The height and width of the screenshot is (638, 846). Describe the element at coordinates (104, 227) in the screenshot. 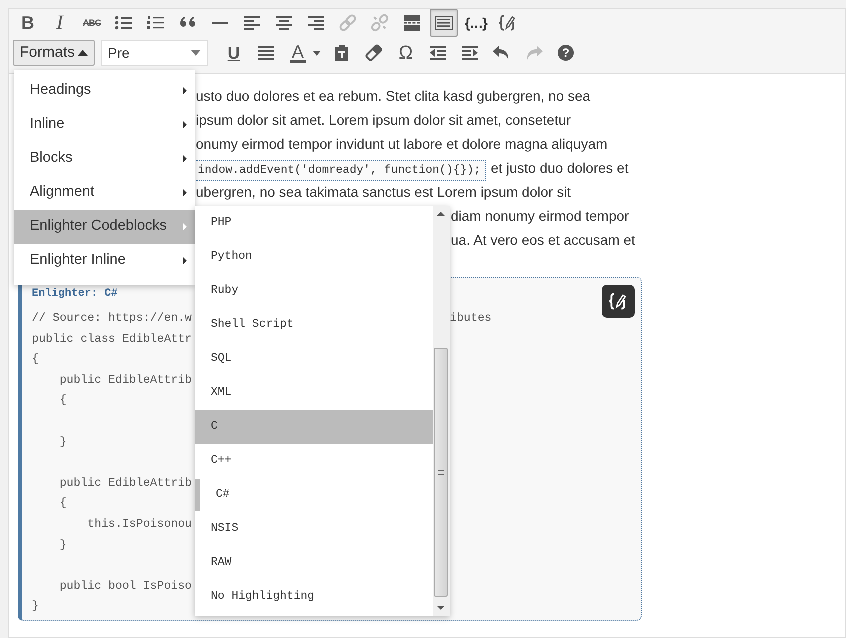

I see `menu-item: Enlighter Codeblocks` at that location.